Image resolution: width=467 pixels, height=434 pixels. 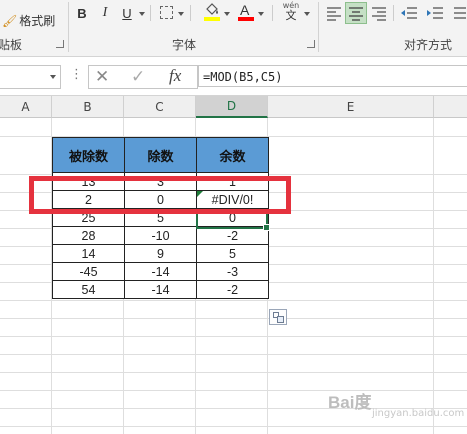 What do you see at coordinates (88, 199) in the screenshot?
I see `table-cell: 2` at bounding box center [88, 199].